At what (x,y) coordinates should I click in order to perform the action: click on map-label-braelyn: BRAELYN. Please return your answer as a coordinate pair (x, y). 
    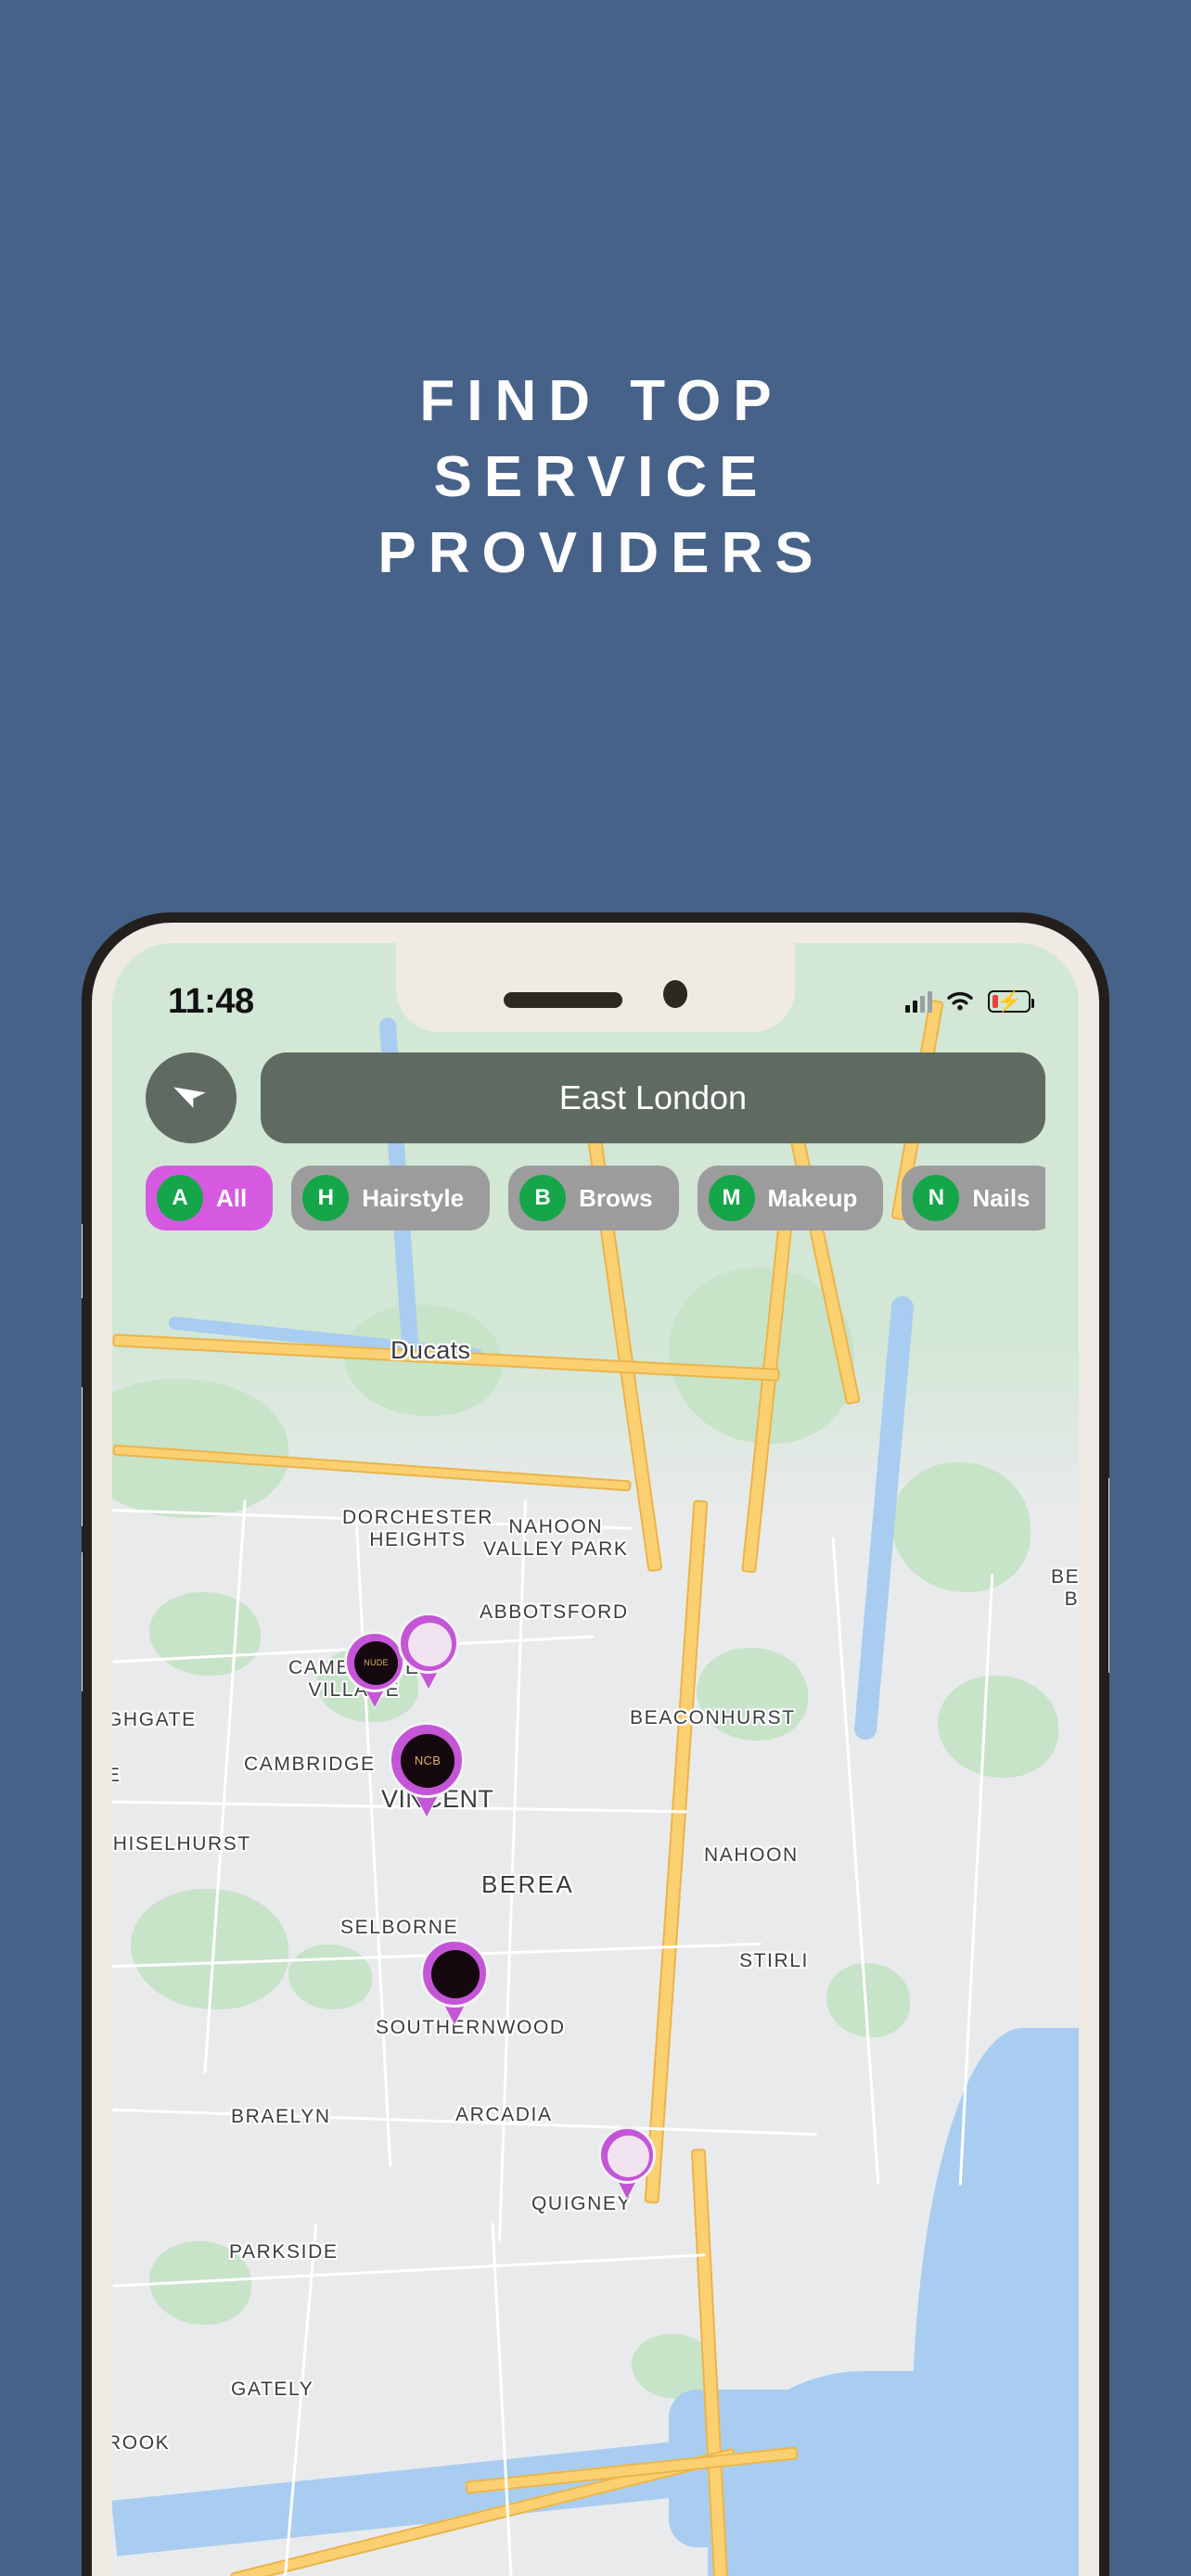
    Looking at the image, I should click on (281, 2116).